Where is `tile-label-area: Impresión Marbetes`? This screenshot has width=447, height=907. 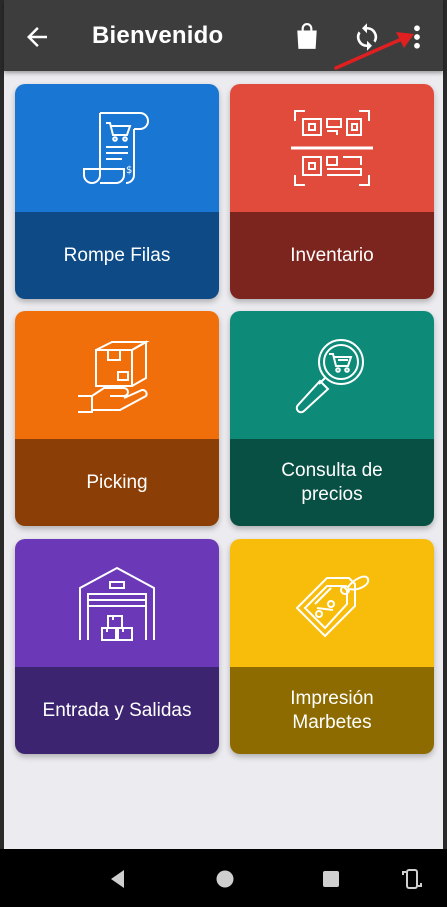 tile-label-area: Impresión Marbetes is located at coordinates (332, 710).